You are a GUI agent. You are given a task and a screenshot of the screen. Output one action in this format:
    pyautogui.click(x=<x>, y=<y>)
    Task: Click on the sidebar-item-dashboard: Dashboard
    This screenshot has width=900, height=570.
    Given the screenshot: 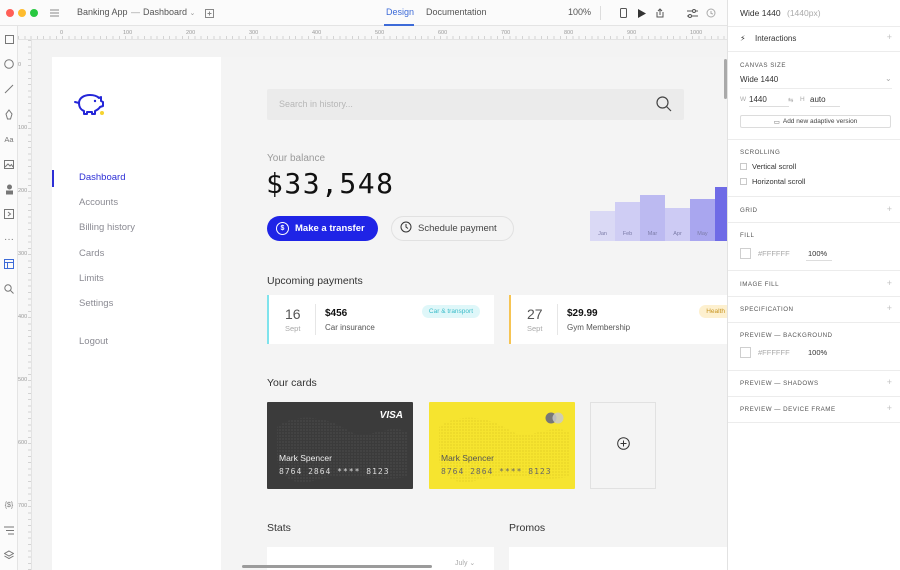 What is the action you would take?
    pyautogui.click(x=102, y=177)
    